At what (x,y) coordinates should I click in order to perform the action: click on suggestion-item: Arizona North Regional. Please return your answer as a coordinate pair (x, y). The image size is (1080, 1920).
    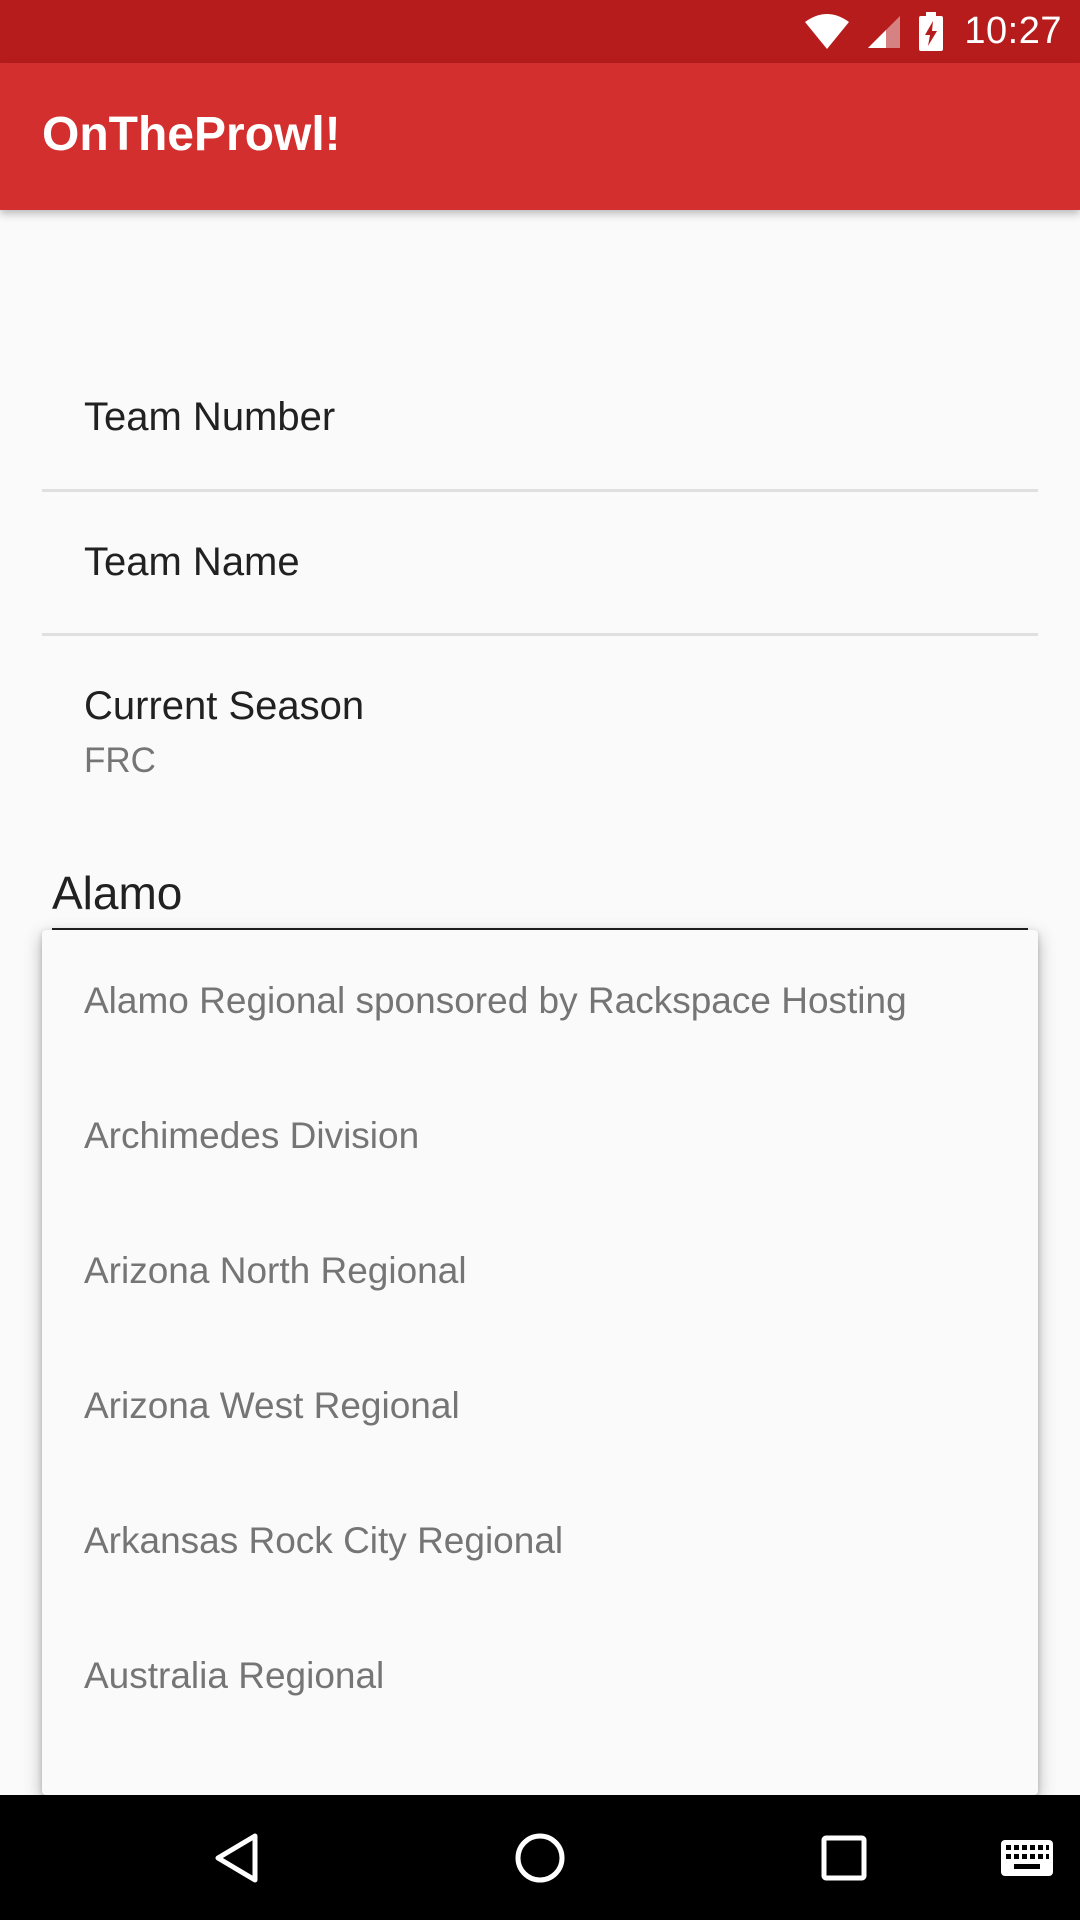
    Looking at the image, I should click on (540, 1267).